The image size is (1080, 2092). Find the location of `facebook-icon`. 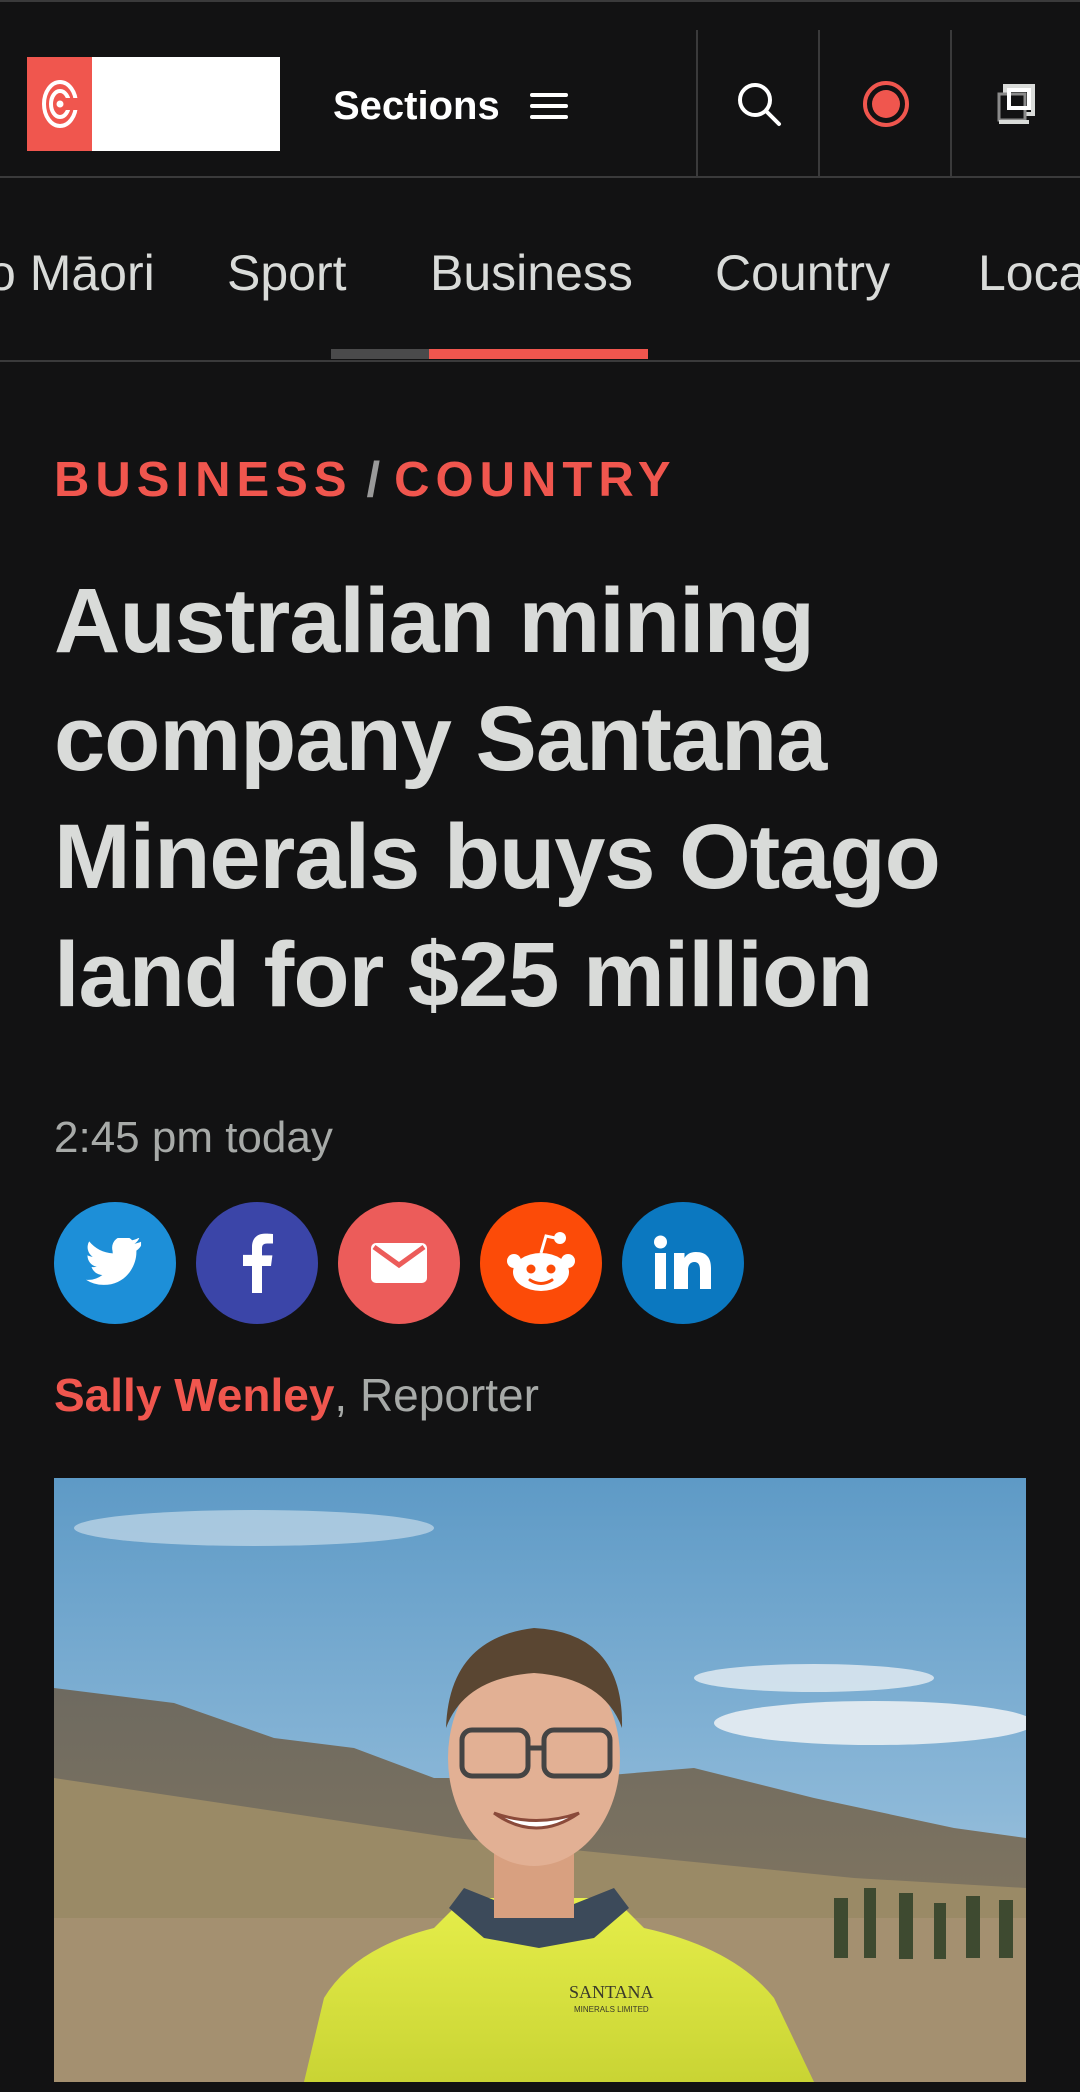

facebook-icon is located at coordinates (258, 1263).